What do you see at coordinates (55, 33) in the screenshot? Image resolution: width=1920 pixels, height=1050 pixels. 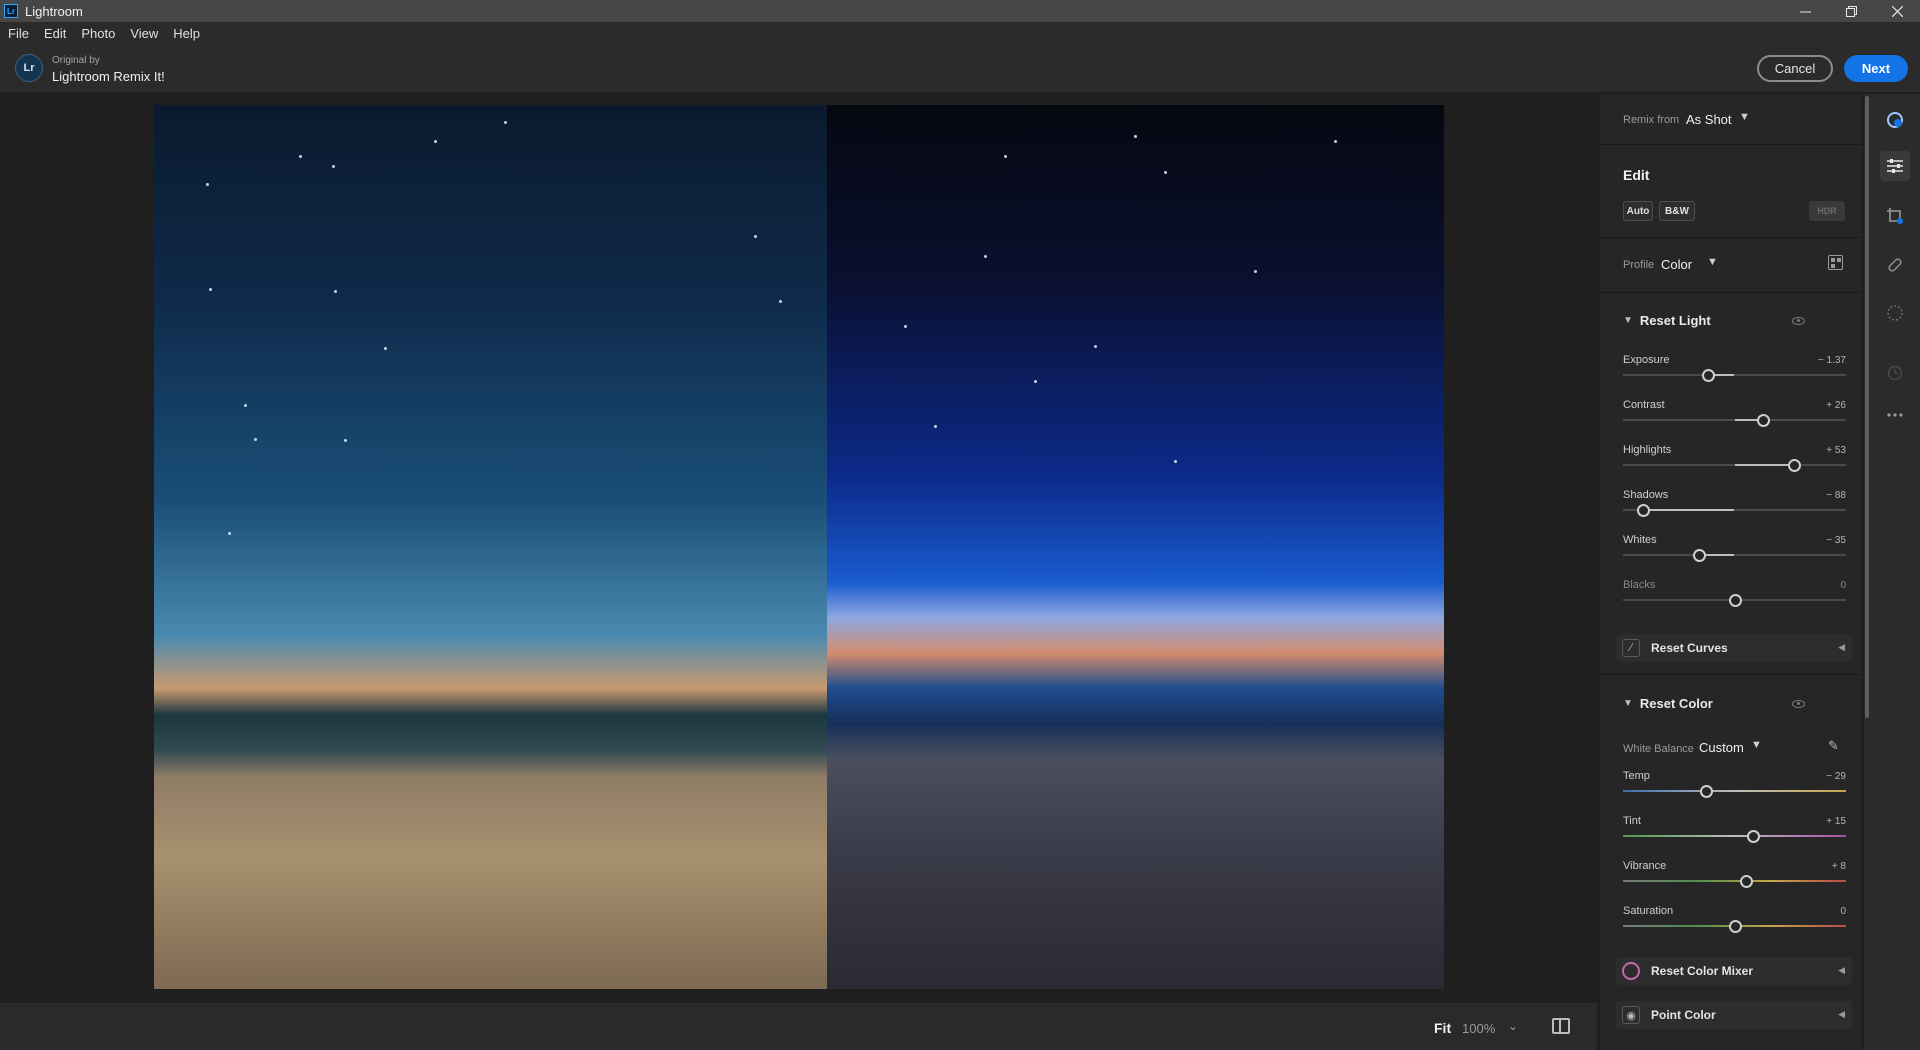 I see `menu-edit: Edit` at bounding box center [55, 33].